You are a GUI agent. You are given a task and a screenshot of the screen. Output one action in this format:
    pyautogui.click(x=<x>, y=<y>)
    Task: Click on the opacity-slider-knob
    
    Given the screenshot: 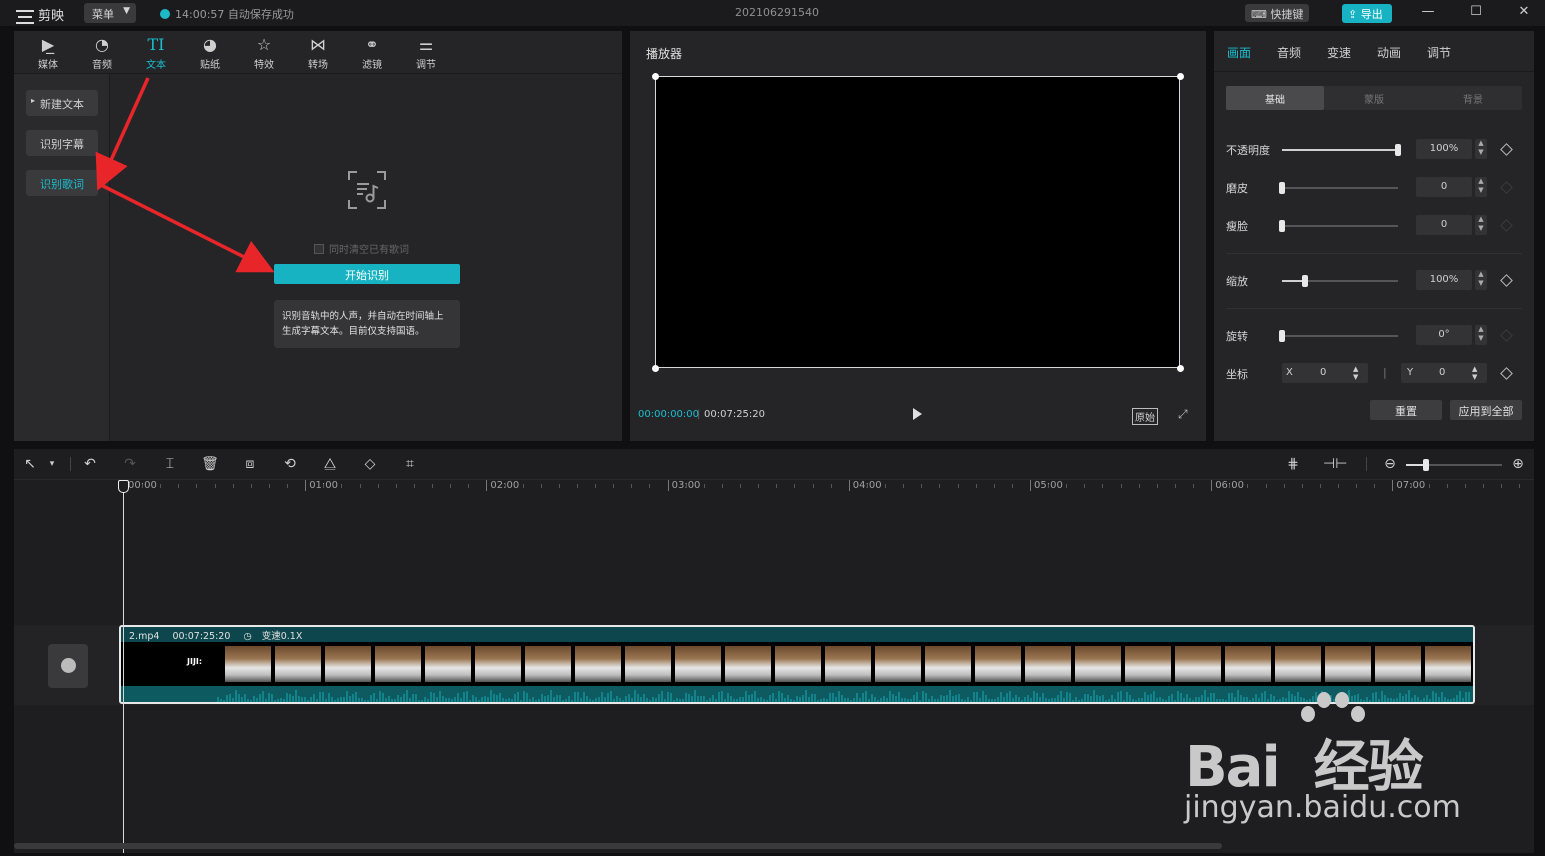 What is the action you would take?
    pyautogui.click(x=1398, y=150)
    